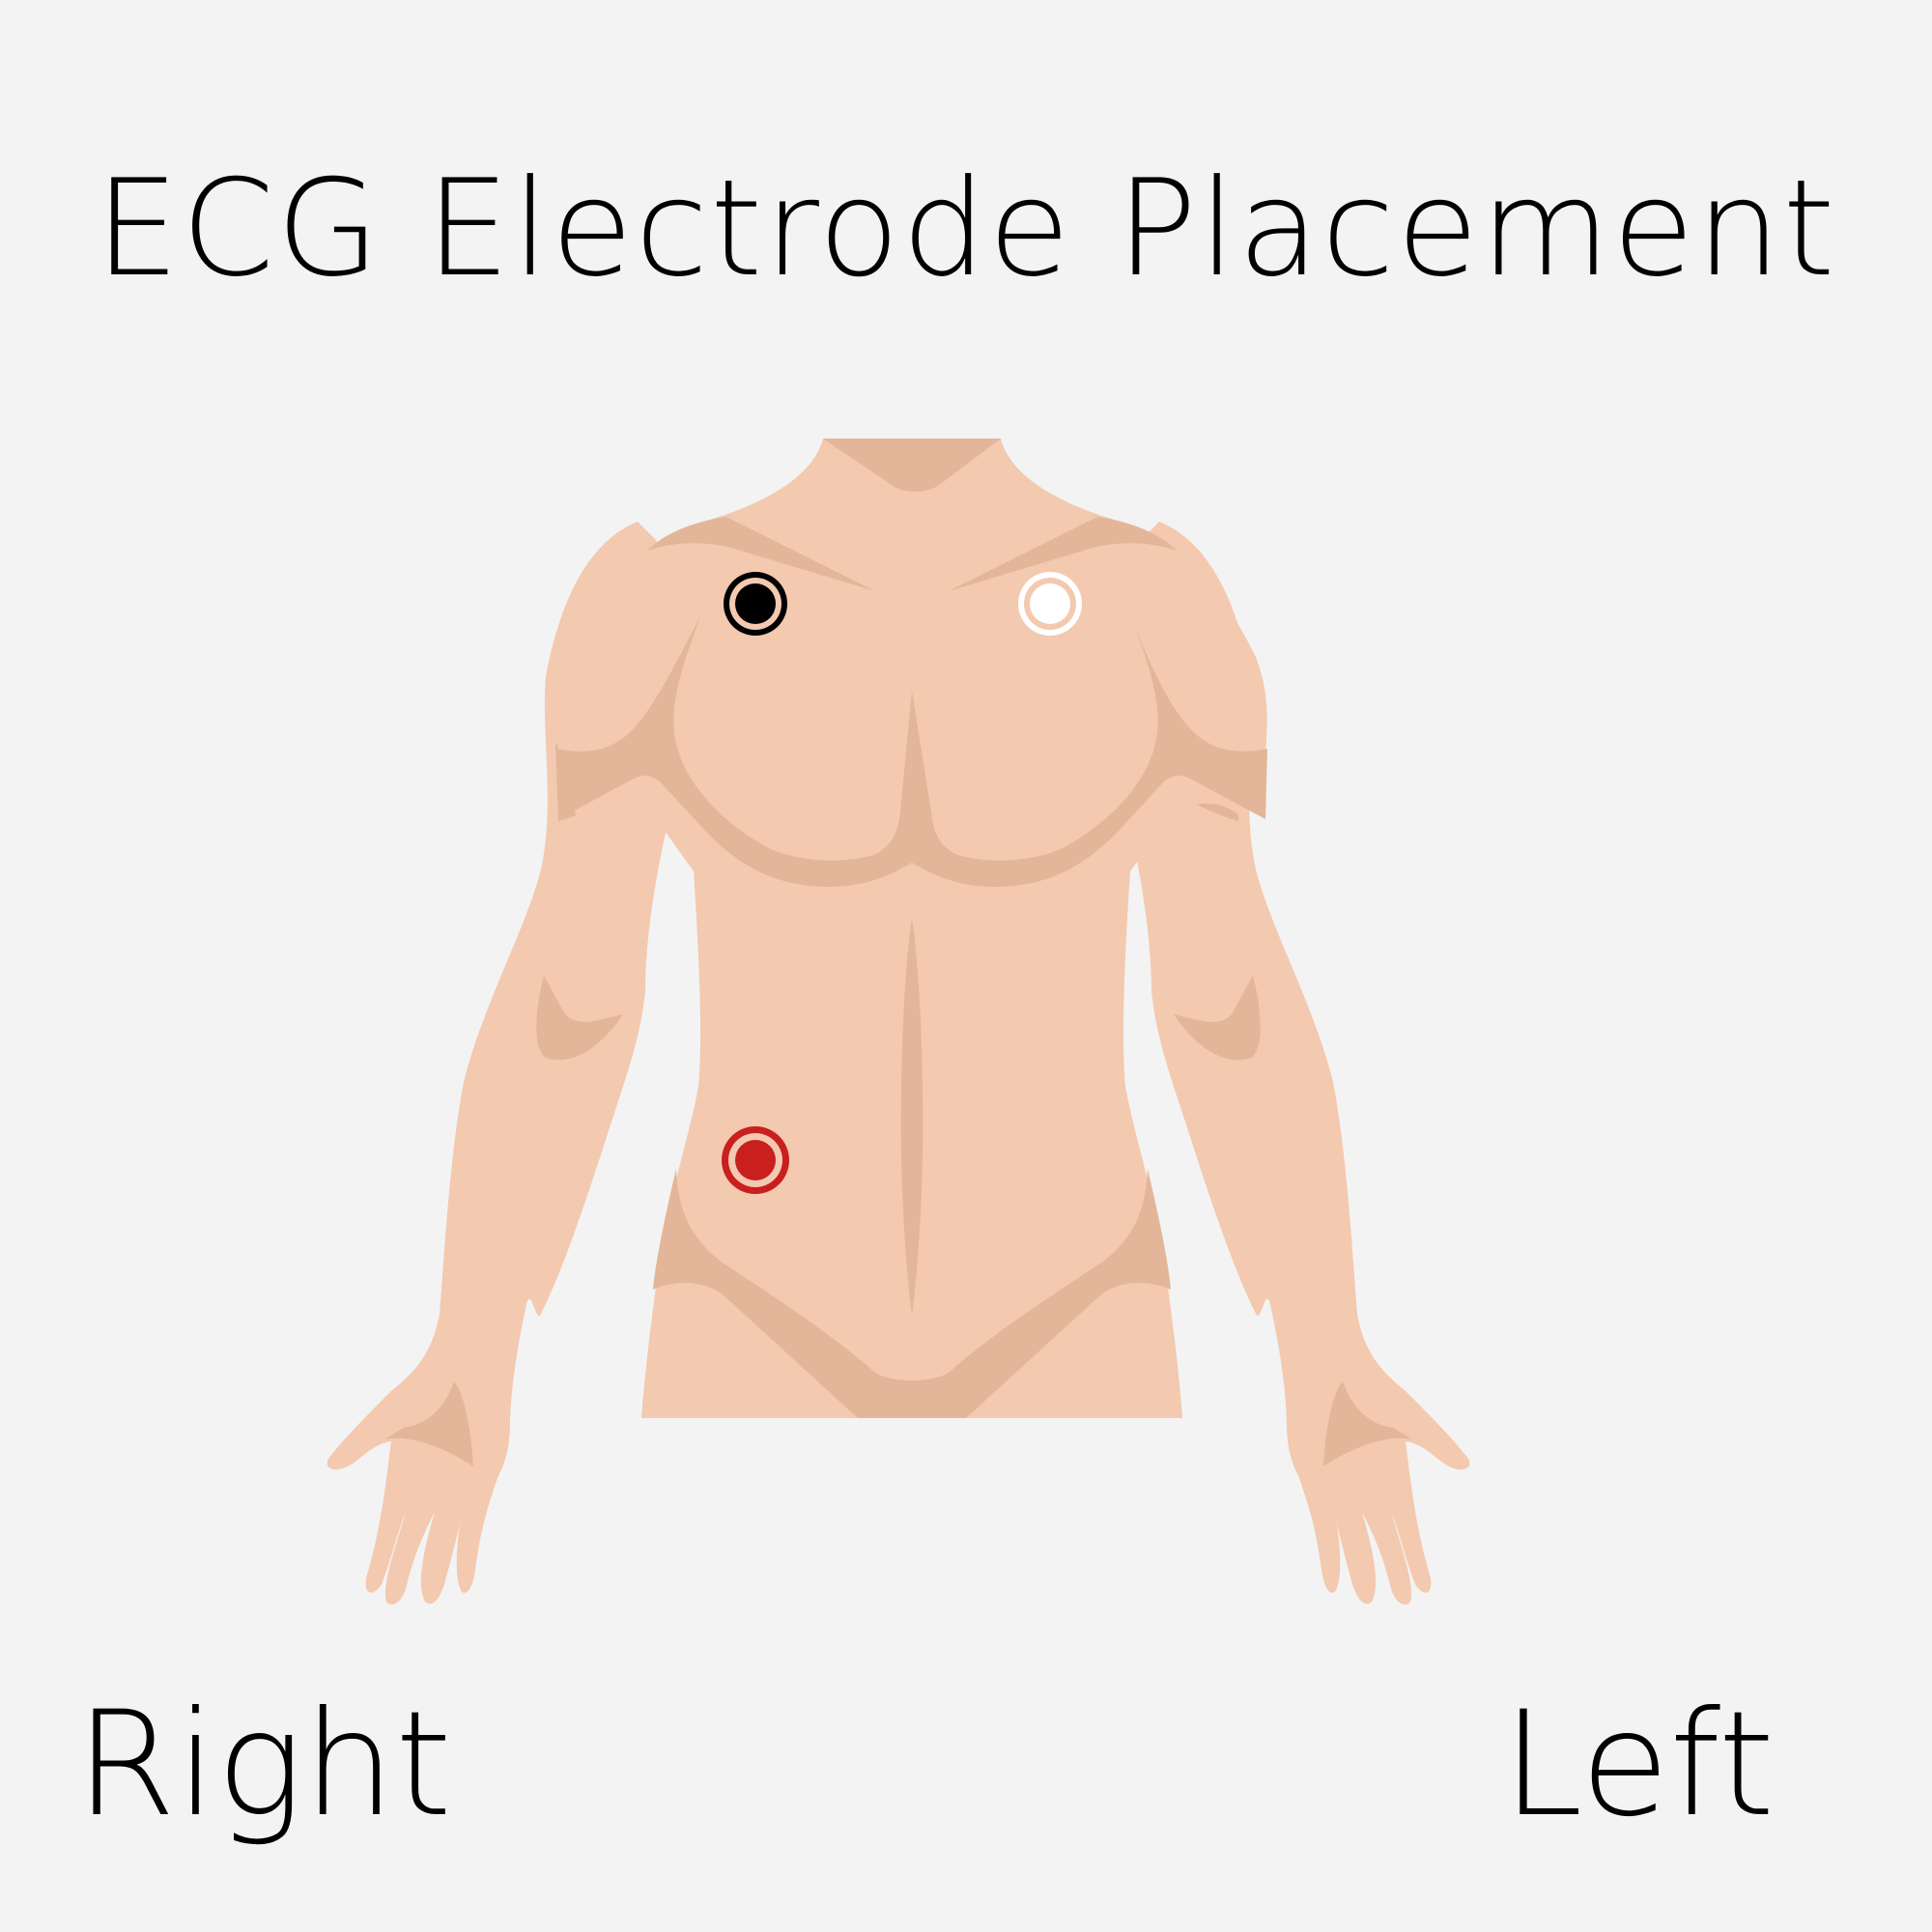  What do you see at coordinates (1050, 604) in the screenshot?
I see `electrode-left-arm` at bounding box center [1050, 604].